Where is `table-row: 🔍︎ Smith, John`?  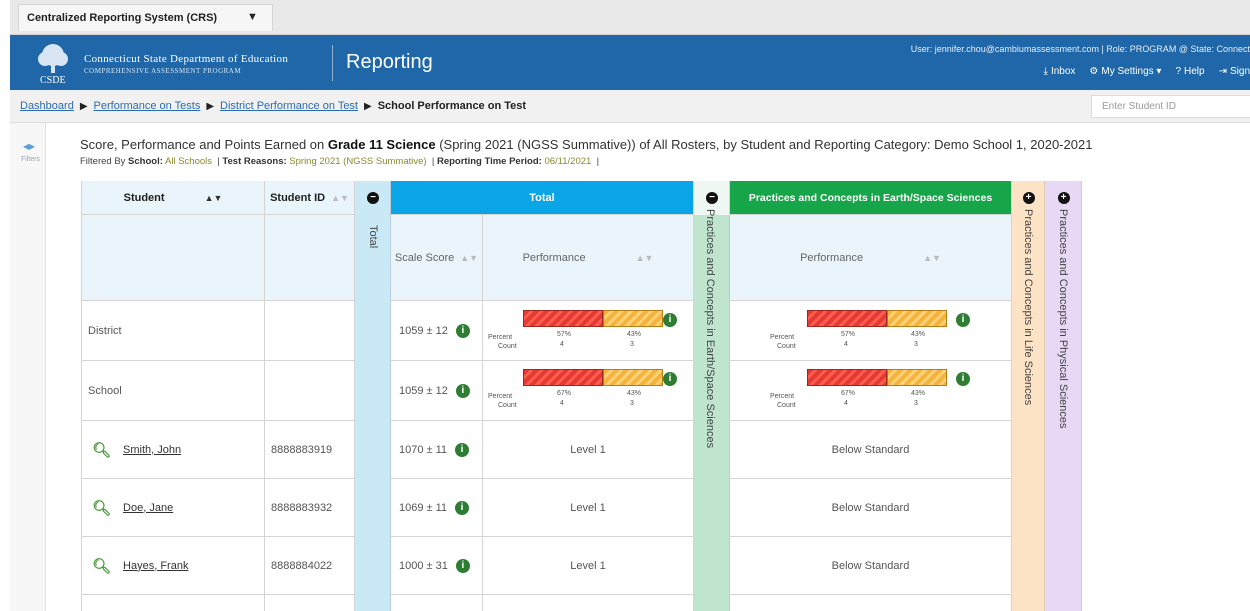 table-row: 🔍︎ Smith, John is located at coordinates (173, 450).